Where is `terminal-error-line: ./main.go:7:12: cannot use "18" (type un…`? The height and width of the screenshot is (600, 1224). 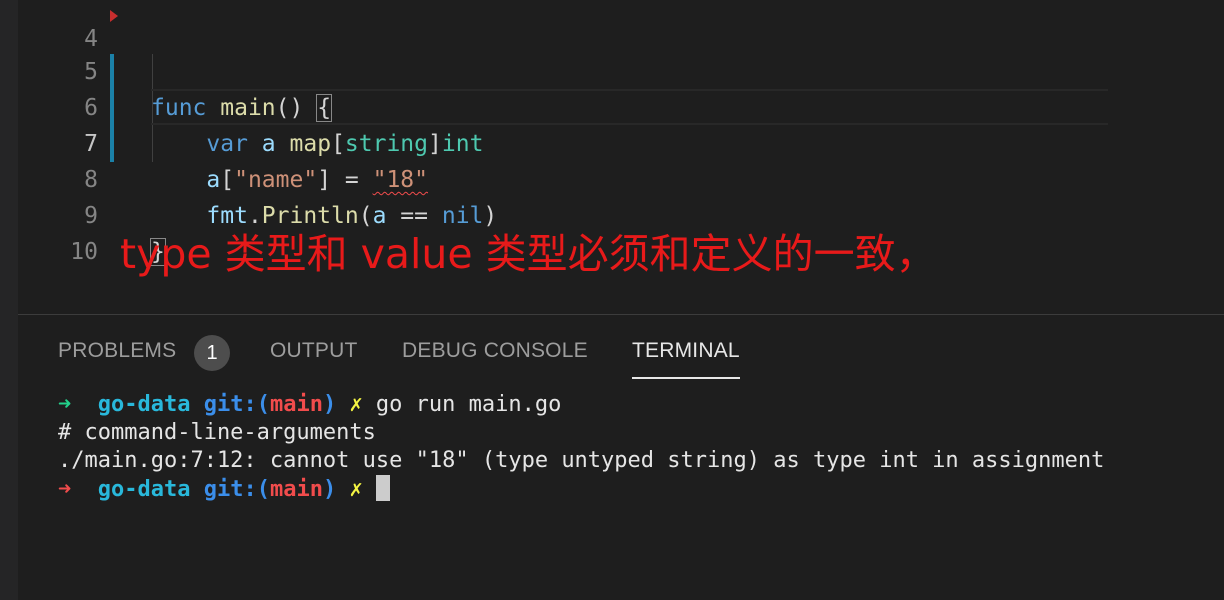 terminal-error-line: ./main.go:7:12: cannot use "18" (type un… is located at coordinates (581, 460).